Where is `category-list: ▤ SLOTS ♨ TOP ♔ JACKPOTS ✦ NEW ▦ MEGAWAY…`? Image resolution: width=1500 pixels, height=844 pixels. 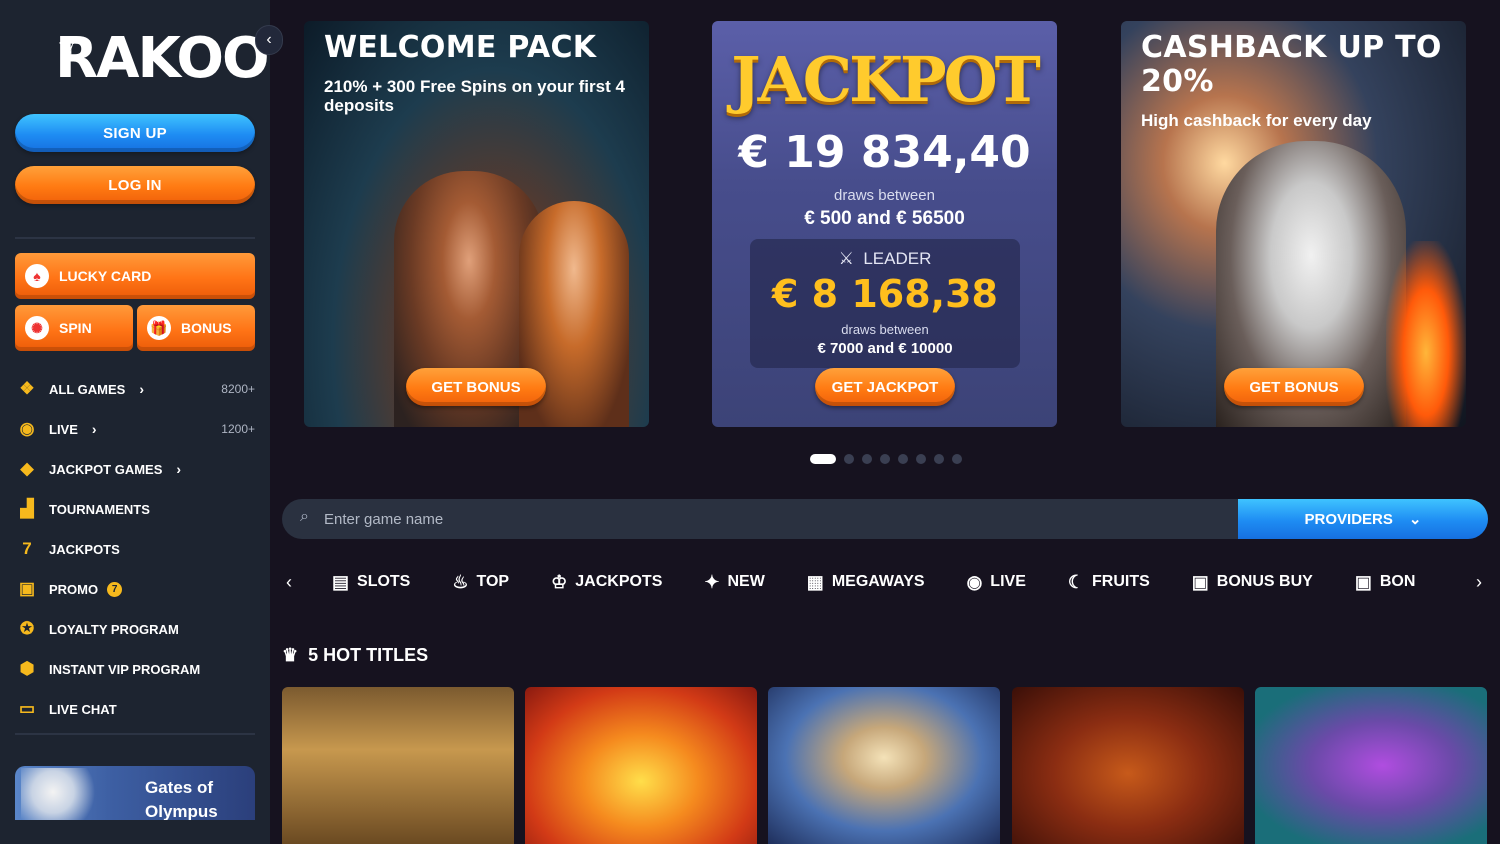
category-list: ▤ SLOTS ♨ TOP ♔ JACKPOTS ✦ NEW ▦ MEGAWAY… is located at coordinates (873, 582).